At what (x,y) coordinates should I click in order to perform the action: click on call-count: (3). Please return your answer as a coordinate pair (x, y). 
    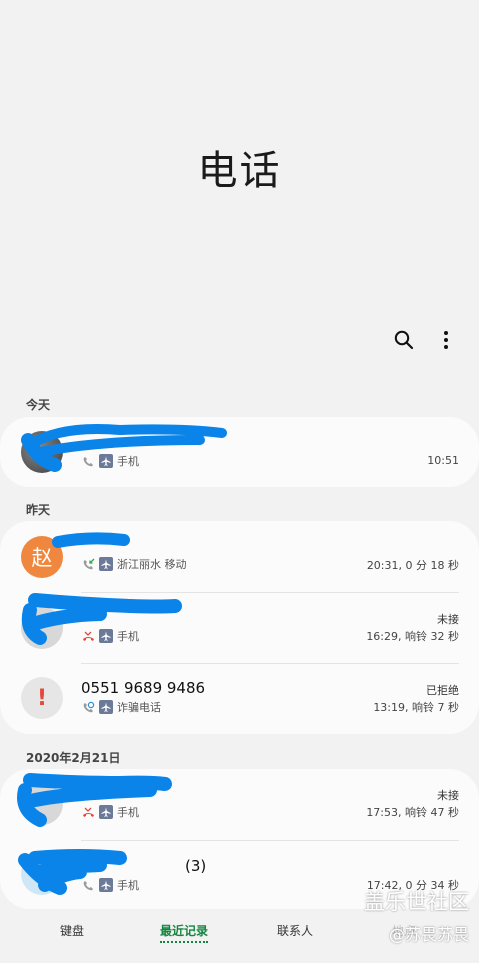
    Looking at the image, I should click on (196, 866).